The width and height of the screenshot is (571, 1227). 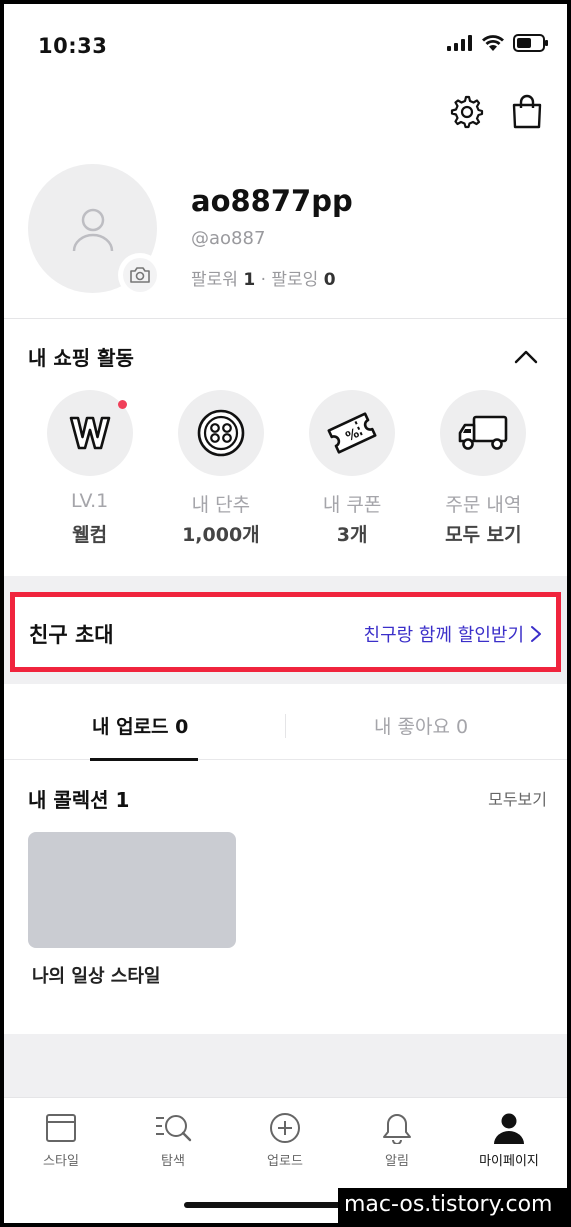 I want to click on wifi-icon, so click(x=493, y=43).